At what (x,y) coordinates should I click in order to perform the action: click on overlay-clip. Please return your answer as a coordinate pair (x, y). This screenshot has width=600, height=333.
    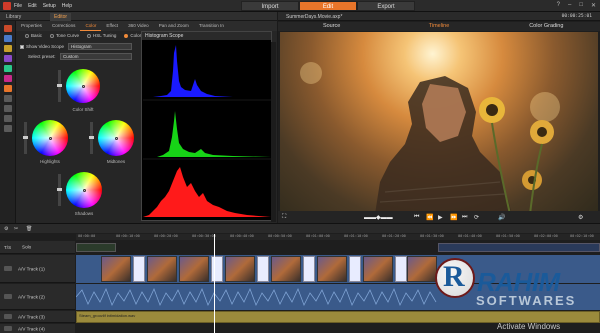
    Looking at the image, I should click on (519, 247).